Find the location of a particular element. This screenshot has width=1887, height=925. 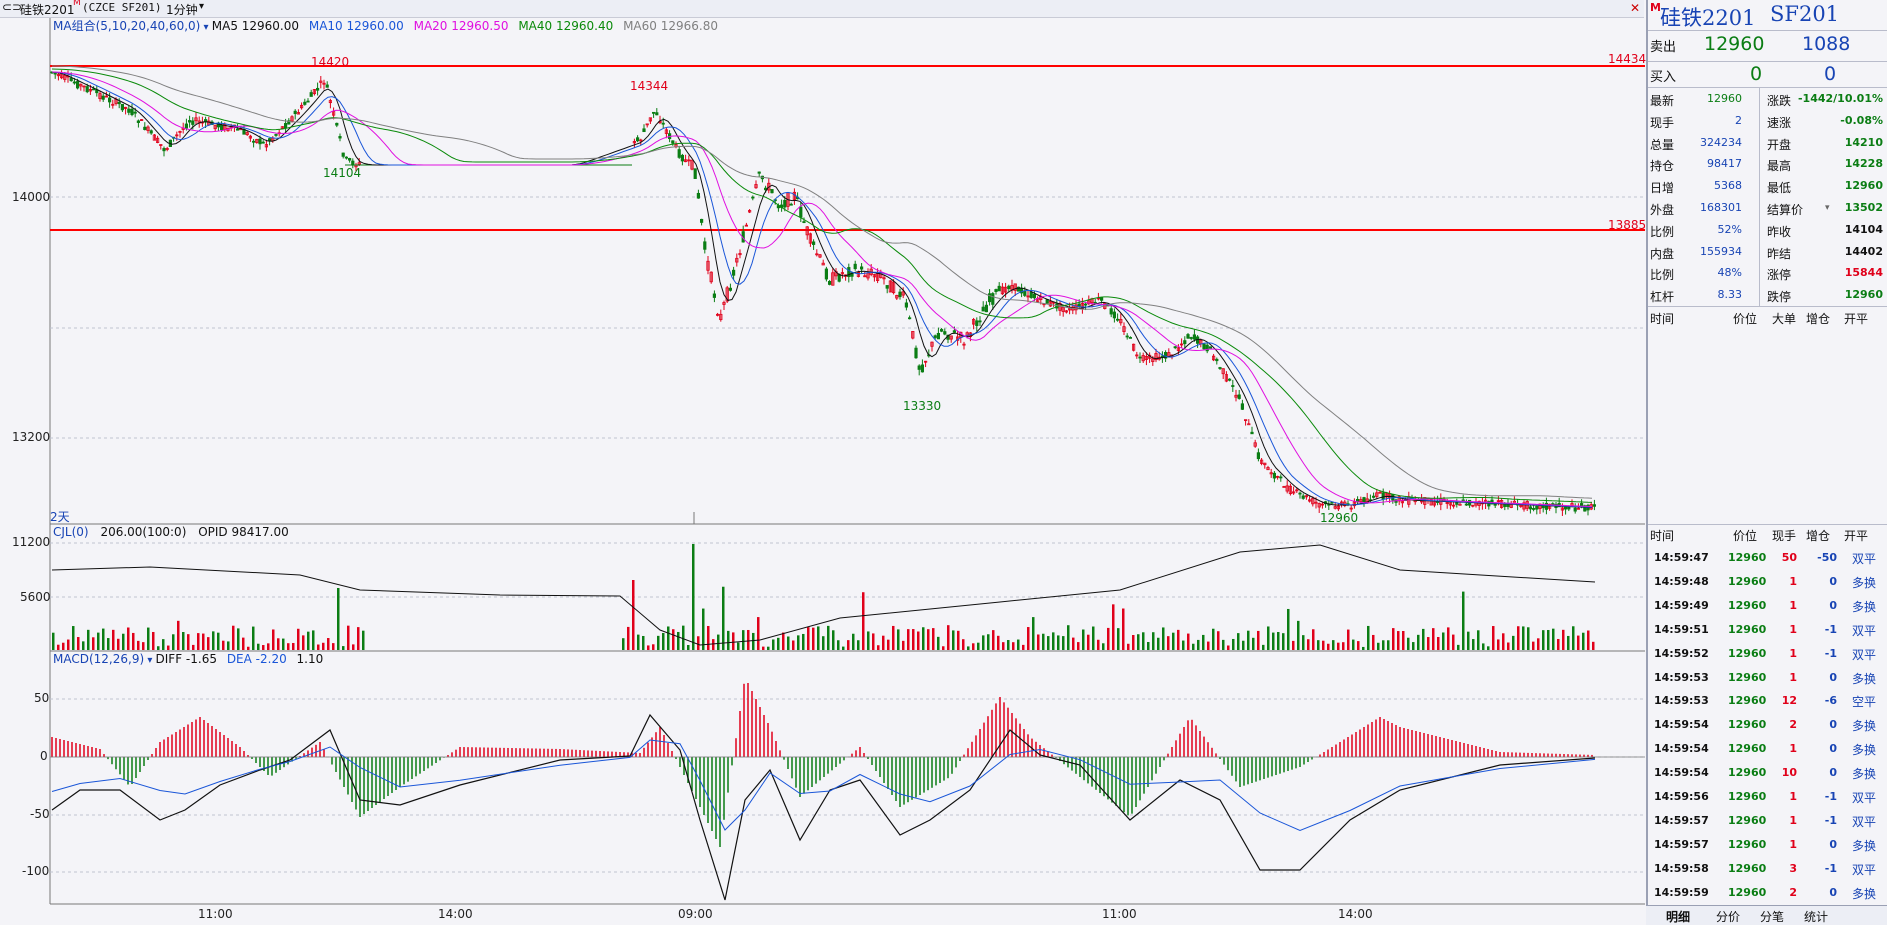

tick-row: 14:59:57 12960 1 0 多换 is located at coordinates (1767, 845).